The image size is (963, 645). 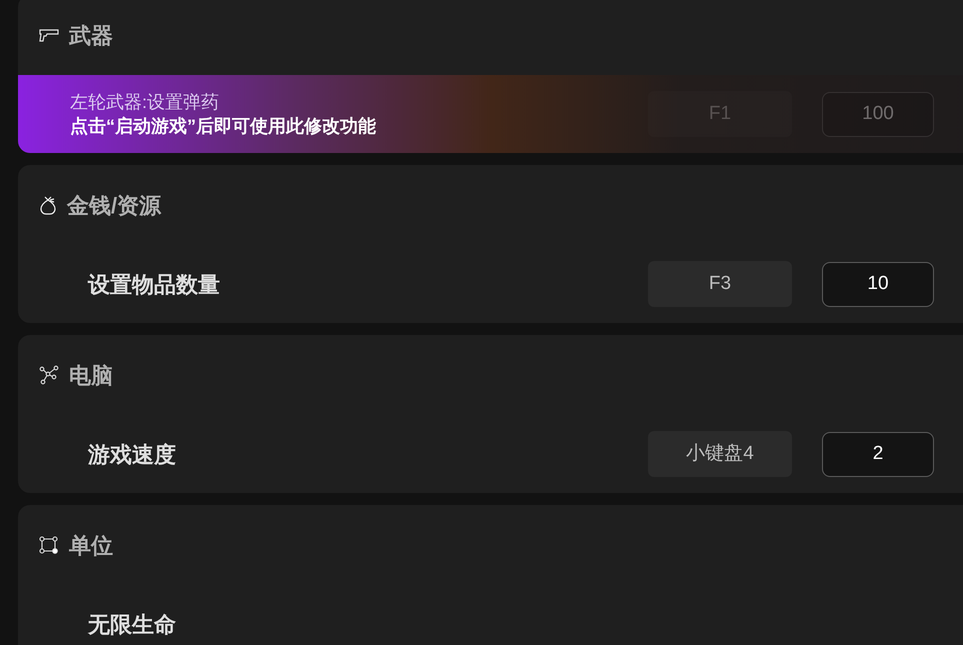 What do you see at coordinates (720, 284) in the screenshot?
I see `hotkey-button: F3` at bounding box center [720, 284].